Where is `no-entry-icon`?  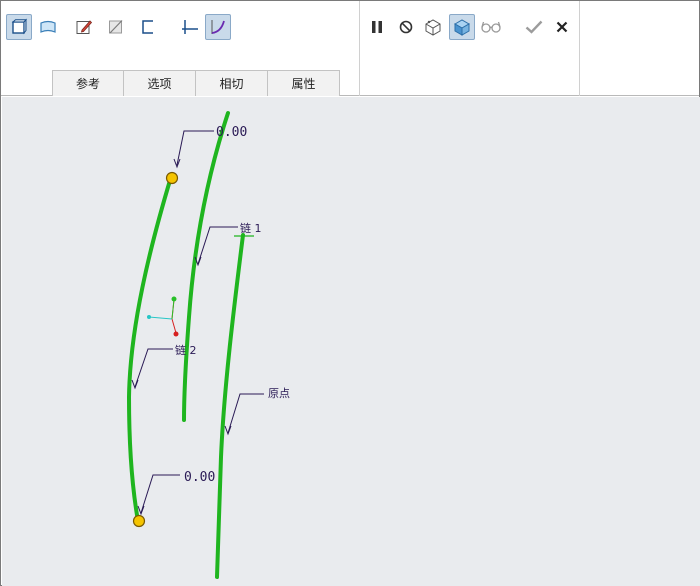 no-entry-icon is located at coordinates (406, 27).